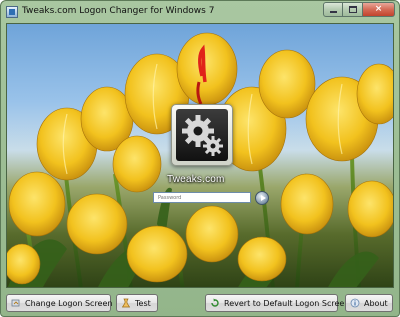 The width and height of the screenshot is (400, 317). I want to click on window-title: Tweaks.com Logon Changer for Windows 7, so click(118, 11).